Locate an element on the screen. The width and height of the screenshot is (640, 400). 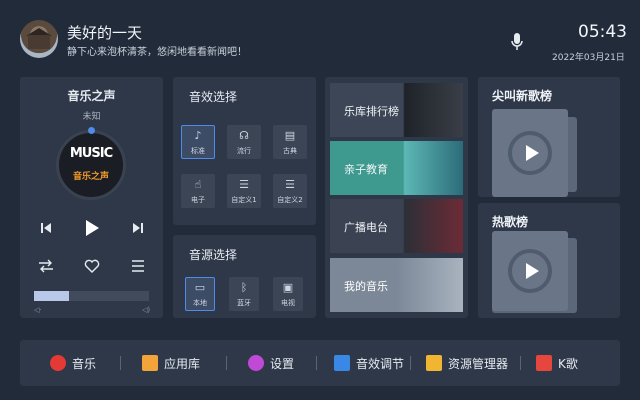
user-avatar is located at coordinates (39, 39).